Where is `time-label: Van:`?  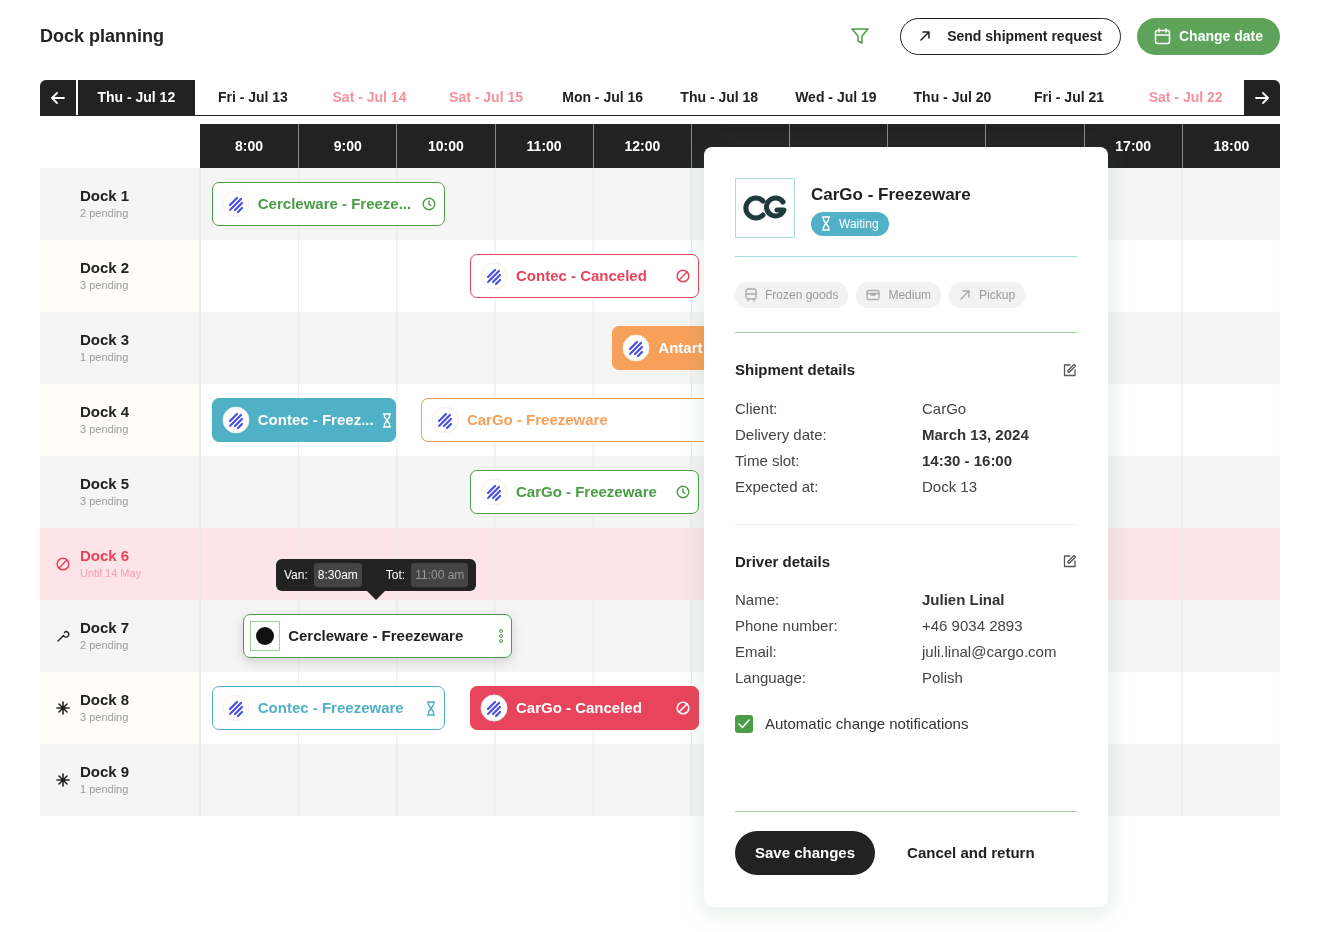
time-label: Van: is located at coordinates (296, 575).